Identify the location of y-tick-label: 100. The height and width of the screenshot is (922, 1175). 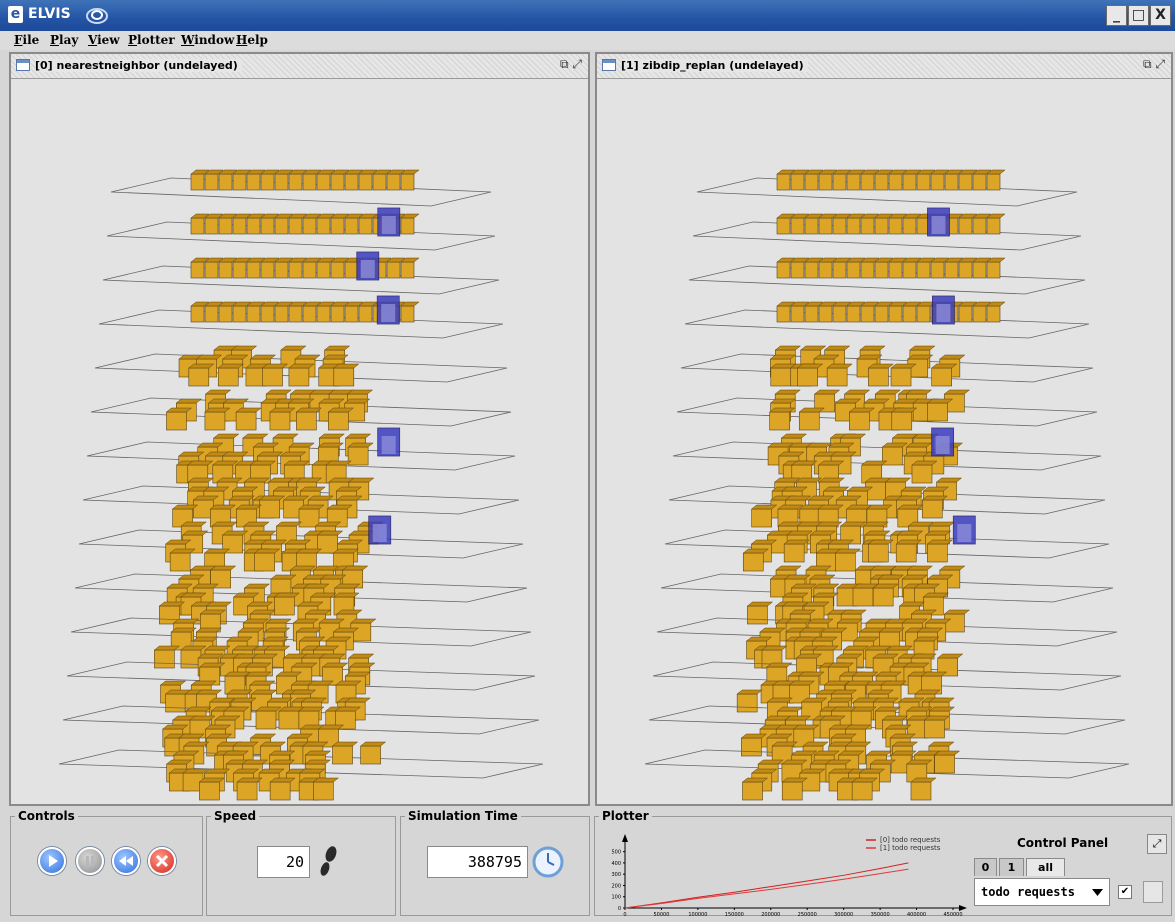
(616, 898).